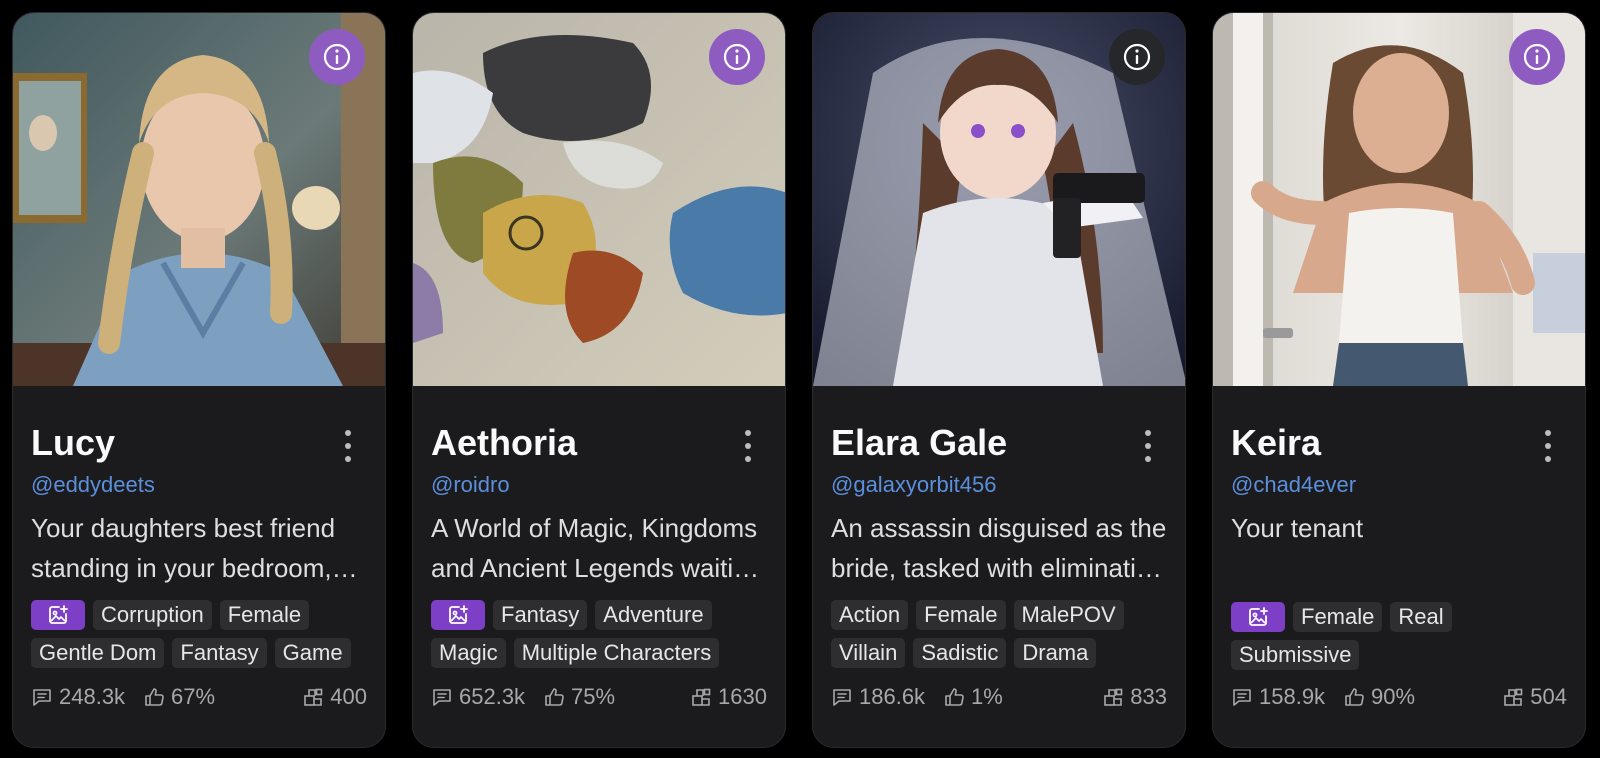  Describe the element at coordinates (1134, 697) in the screenshot. I see `block-count: 833` at that location.